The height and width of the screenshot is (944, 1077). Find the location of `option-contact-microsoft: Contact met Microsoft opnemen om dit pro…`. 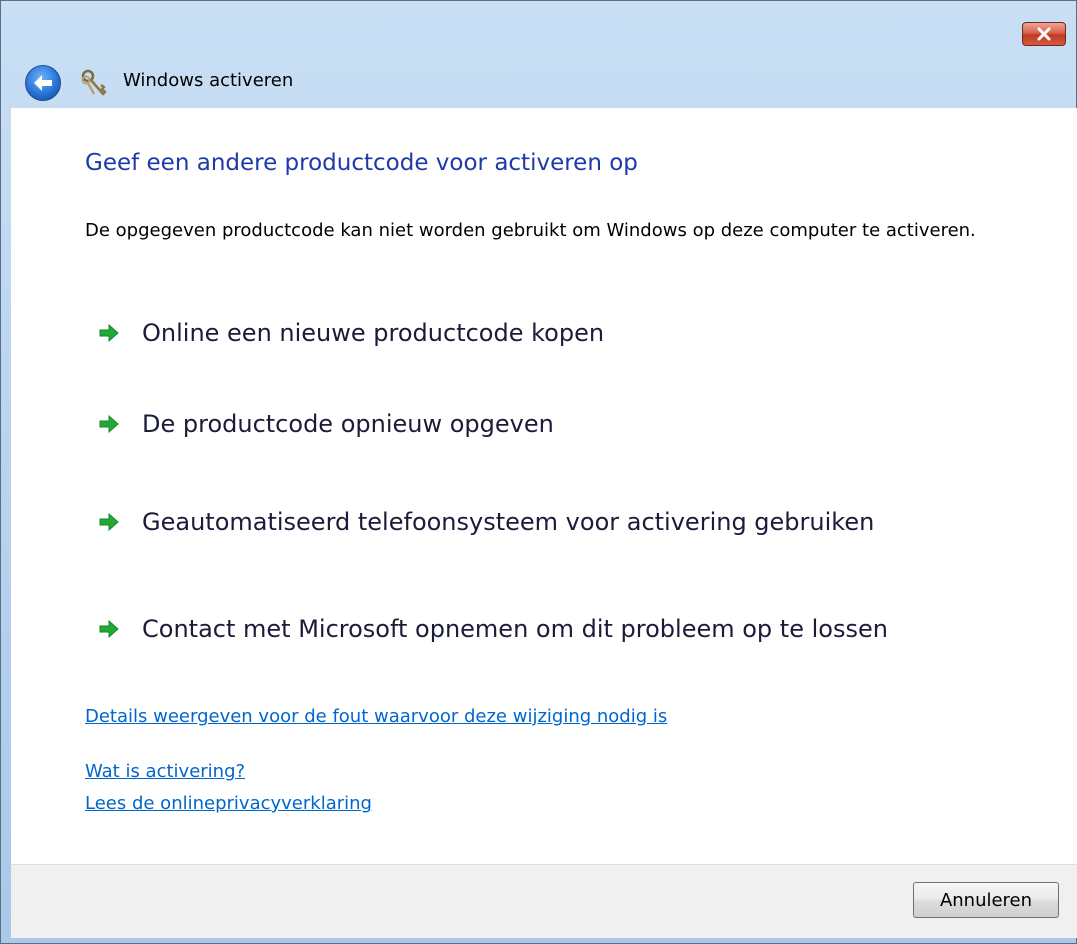

option-contact-microsoft: Contact met Microsoft opnemen om dit pro… is located at coordinates (493, 629).